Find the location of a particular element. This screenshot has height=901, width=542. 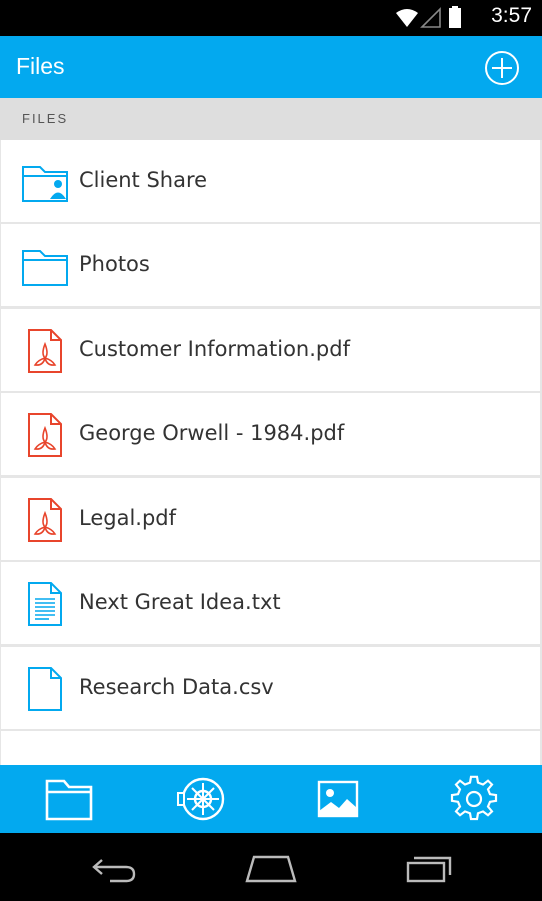

recents-button is located at coordinates (430, 868).